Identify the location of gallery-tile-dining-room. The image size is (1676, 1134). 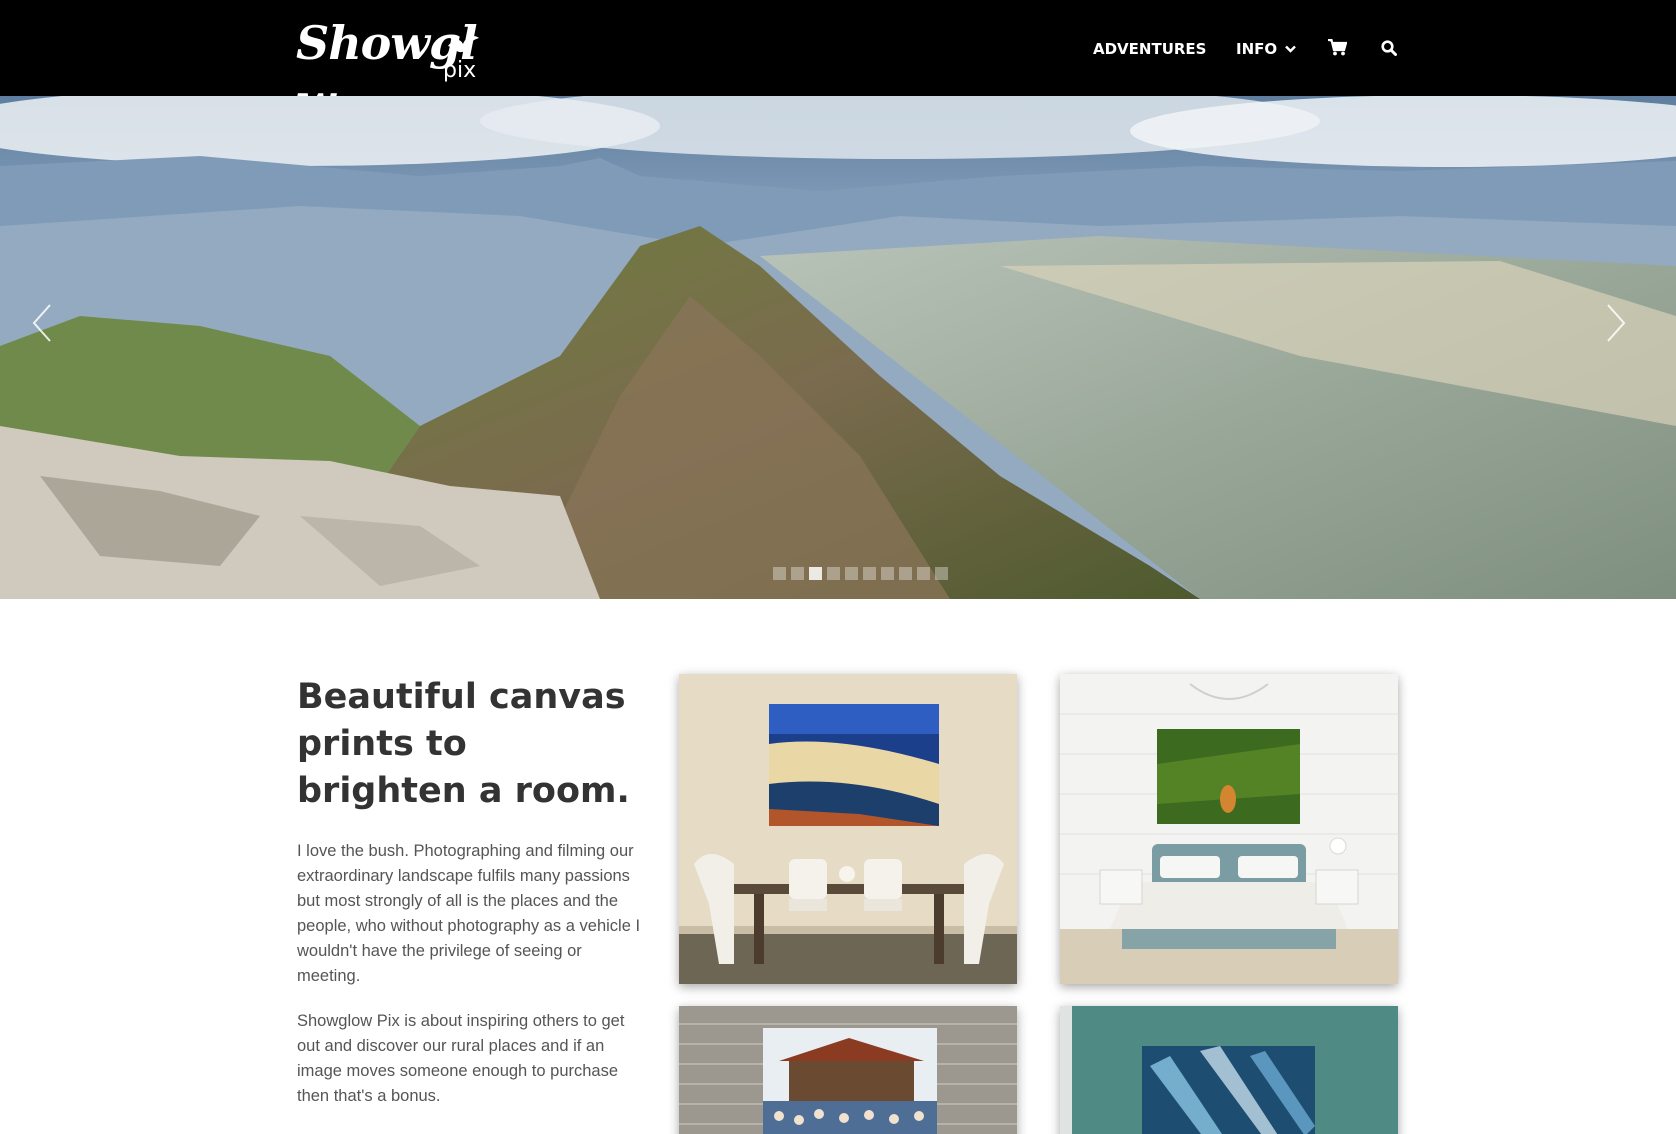
(848, 829).